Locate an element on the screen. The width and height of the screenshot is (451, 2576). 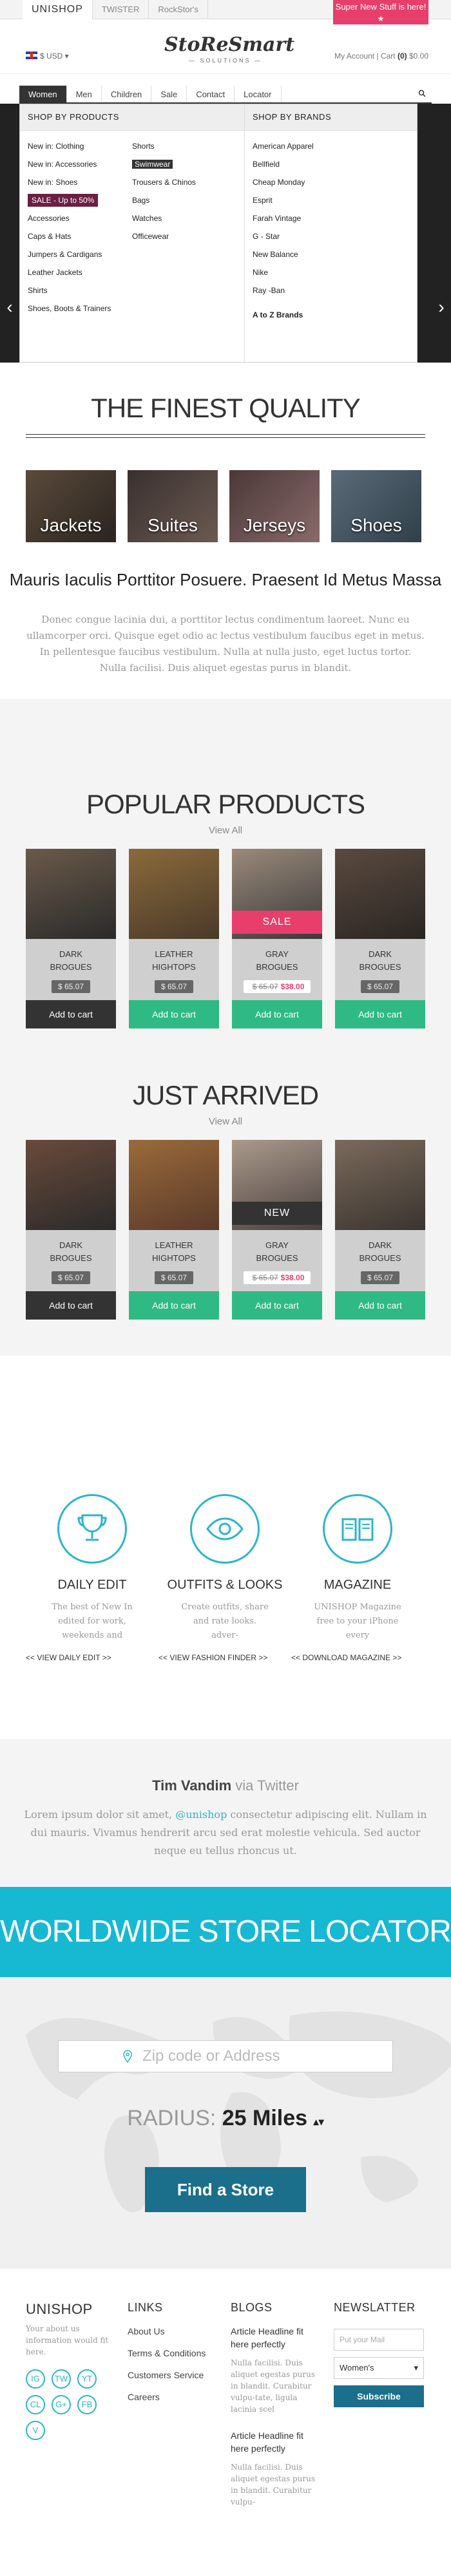
menu-item: Trousers & Chinos is located at coordinates (184, 182).